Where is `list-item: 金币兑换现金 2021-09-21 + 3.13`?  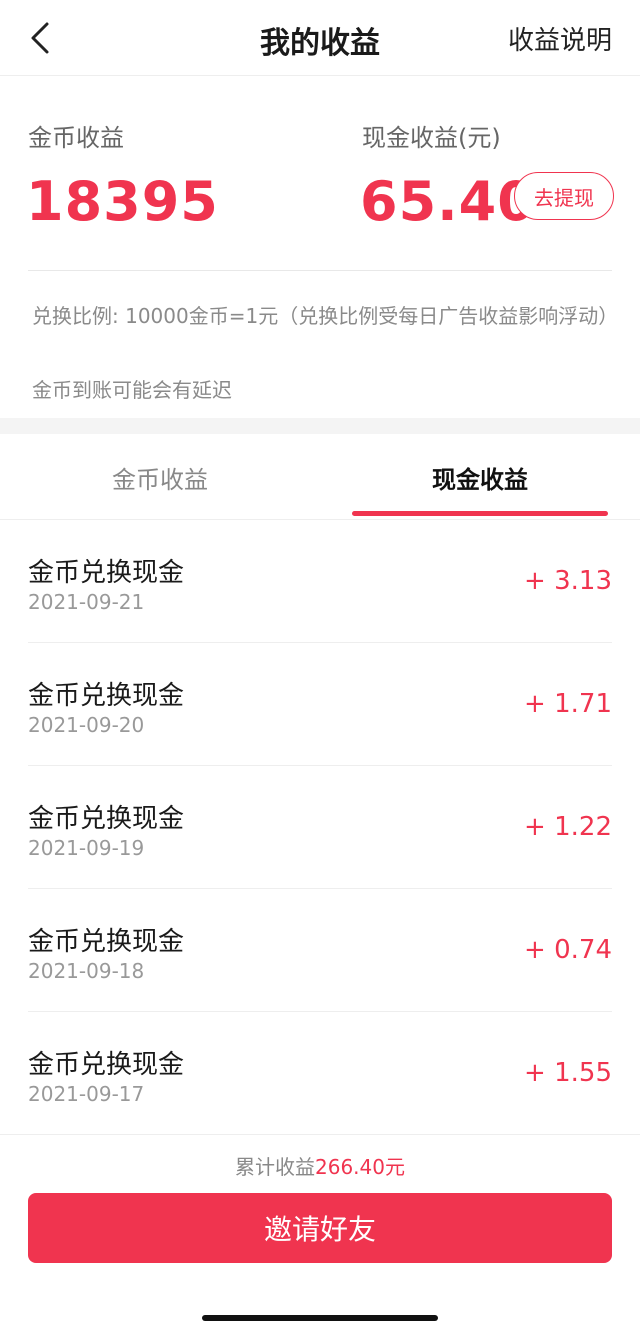 list-item: 金币兑换现金 2021-09-21 + 3.13 is located at coordinates (320, 581).